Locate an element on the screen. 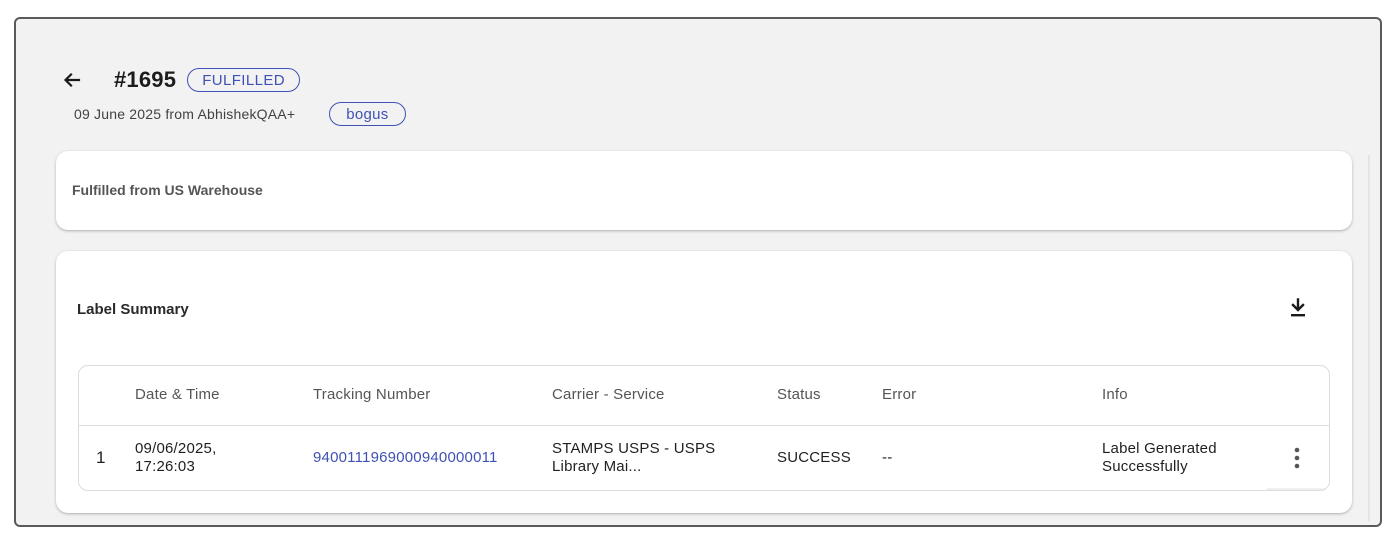  column-header-status: Status is located at coordinates (799, 394).